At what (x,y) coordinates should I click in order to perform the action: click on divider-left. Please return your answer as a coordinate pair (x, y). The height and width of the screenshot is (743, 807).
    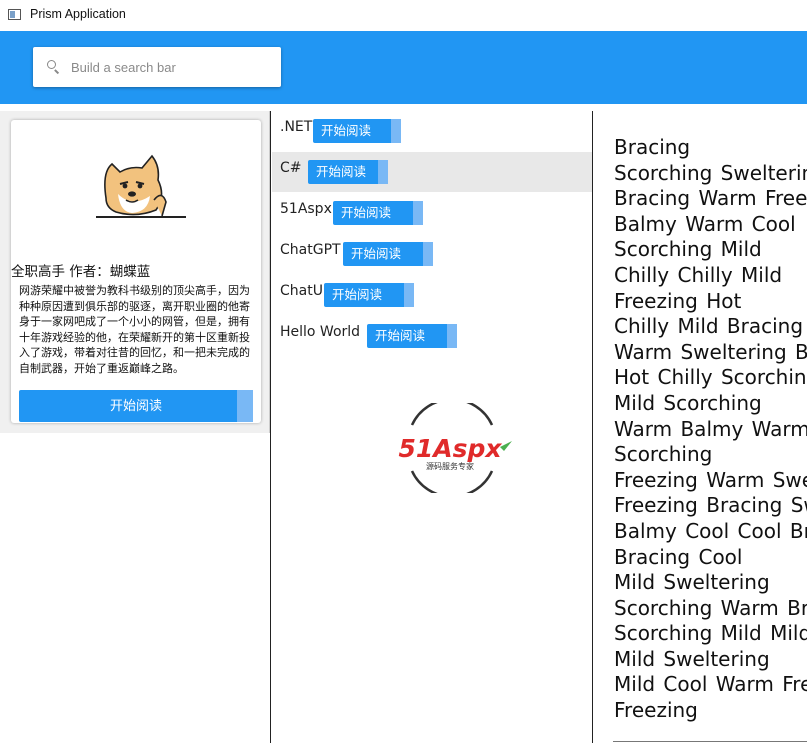
    Looking at the image, I should click on (270, 427).